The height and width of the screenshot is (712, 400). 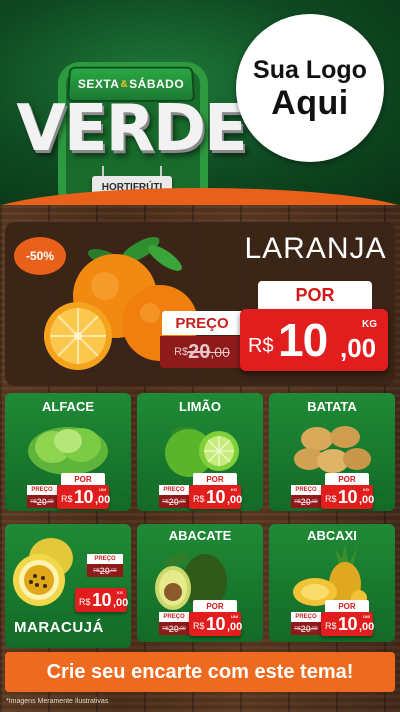 What do you see at coordinates (310, 103) in the screenshot?
I see `logo-line-2: Aqui` at bounding box center [310, 103].